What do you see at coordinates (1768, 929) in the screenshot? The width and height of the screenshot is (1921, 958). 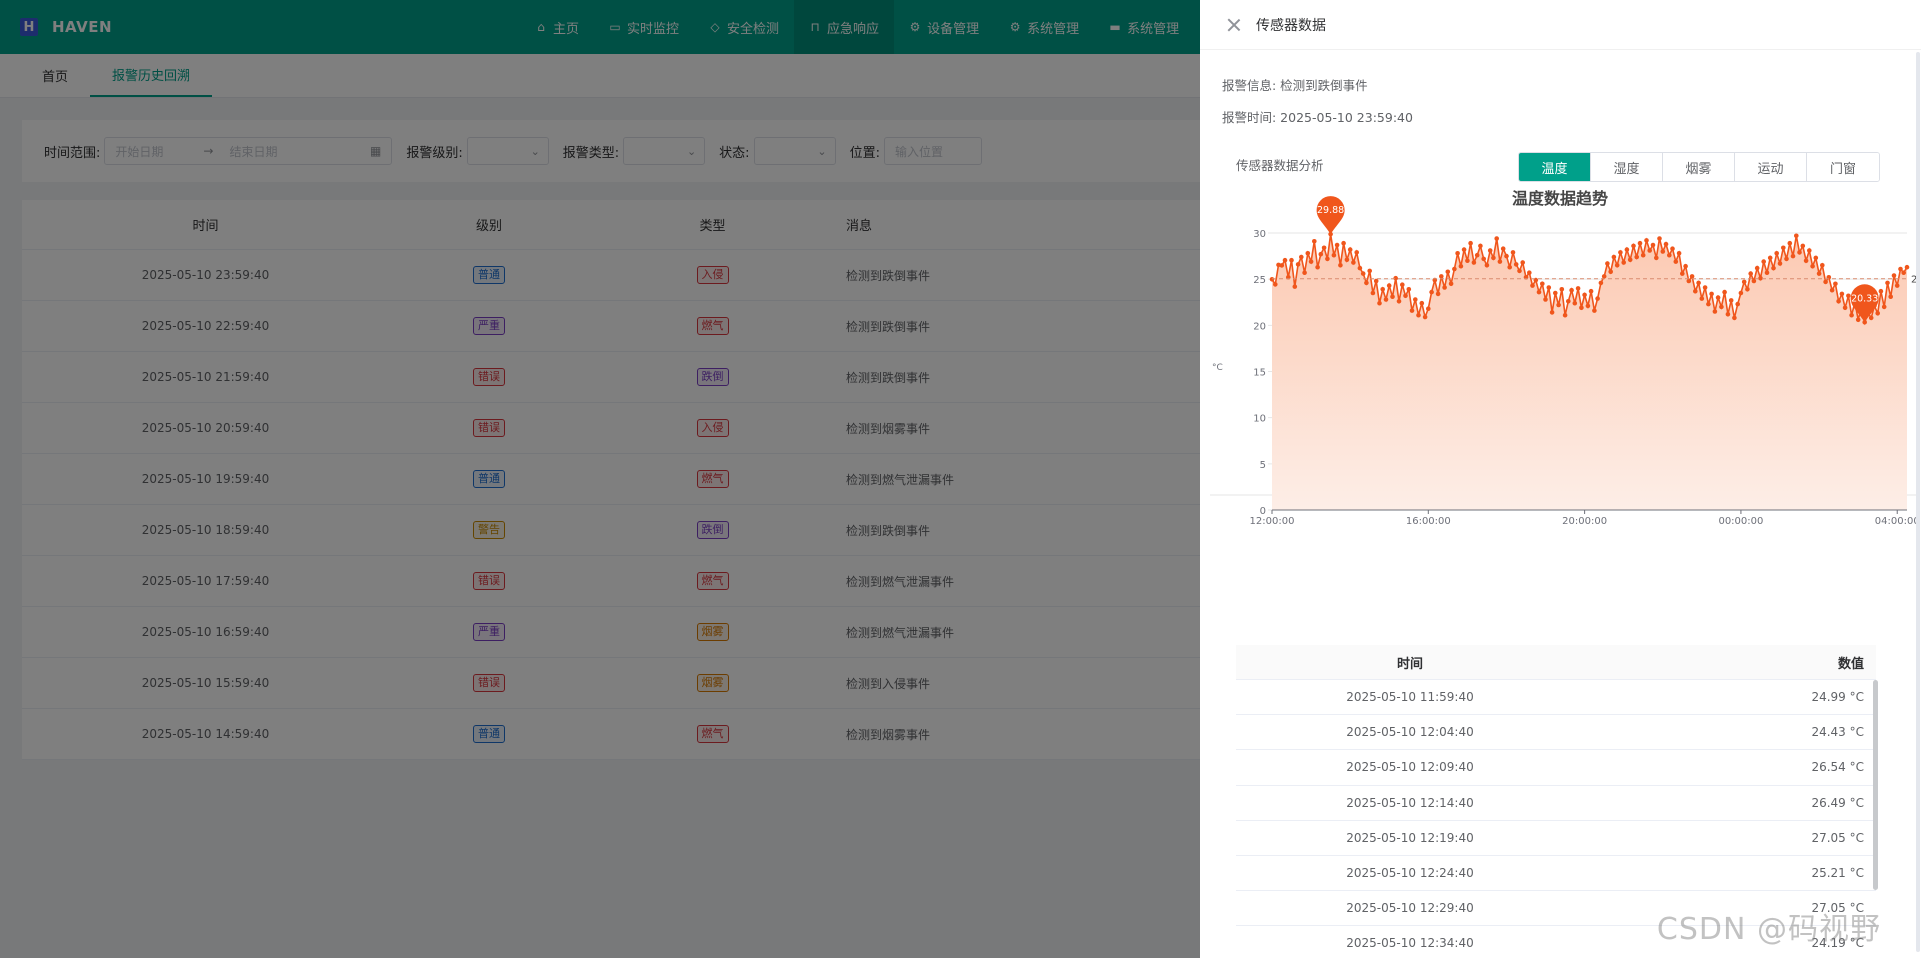 I see `csdn-watermark: CSDN @码视野` at bounding box center [1768, 929].